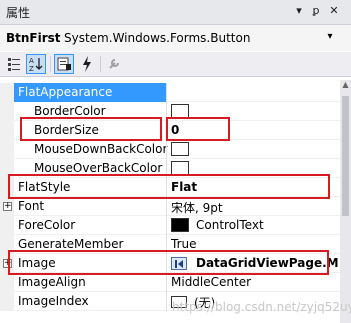 This screenshot has width=351, height=323. What do you see at coordinates (114, 64) in the screenshot?
I see `property-pages-icon` at bounding box center [114, 64].